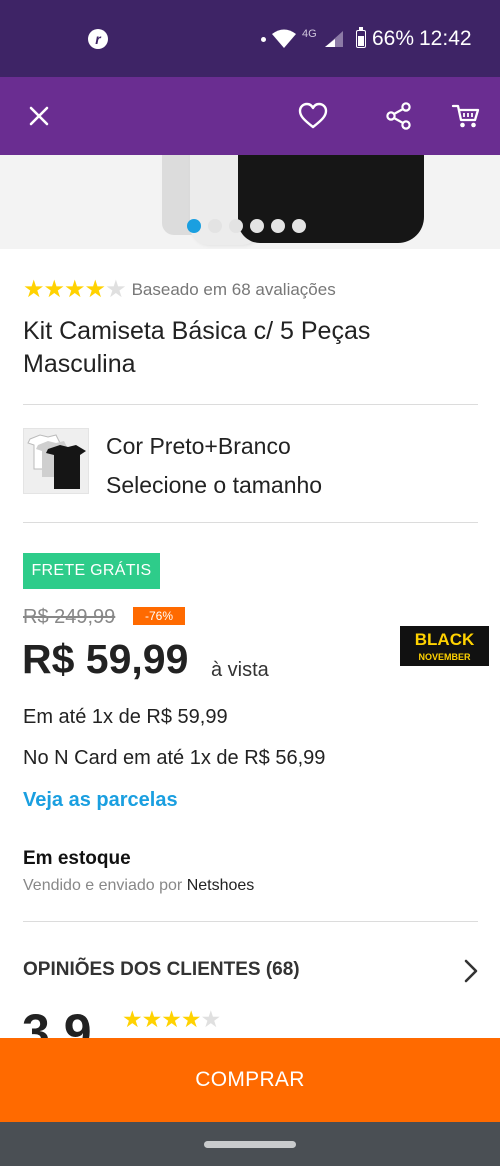 This screenshot has width=500, height=1166. I want to click on product-title: Kit Camiseta Básica c/ 5 Peças Masculina, so click(197, 347).